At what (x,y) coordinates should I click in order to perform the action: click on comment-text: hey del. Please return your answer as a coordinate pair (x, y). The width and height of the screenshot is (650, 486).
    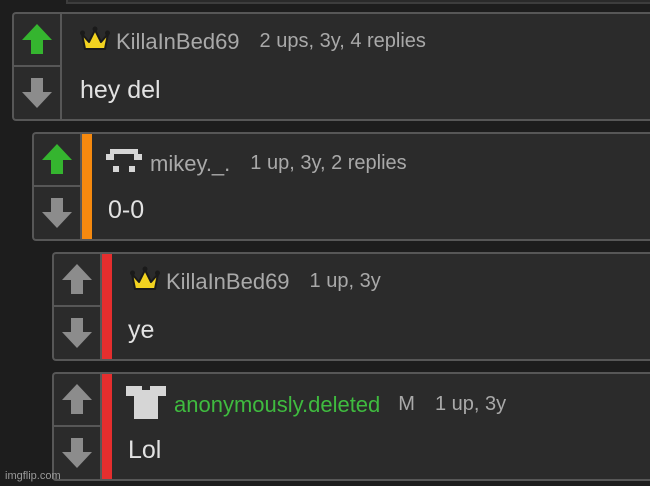
    Looking at the image, I should click on (120, 90).